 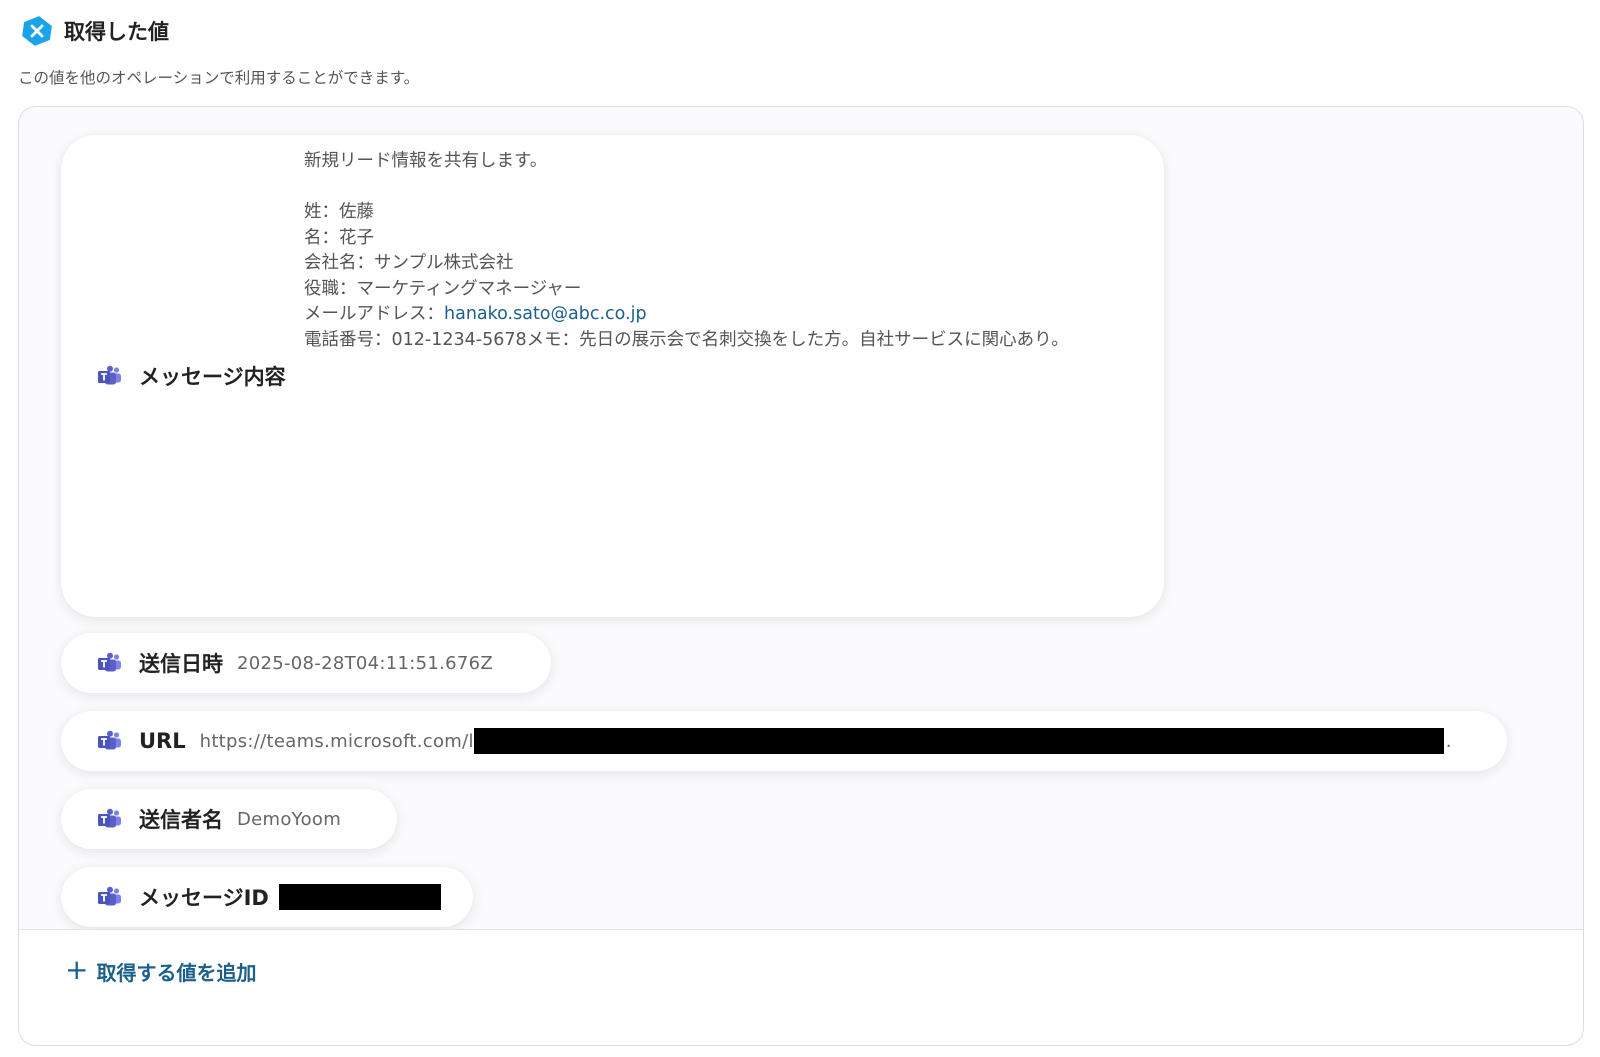 I want to click on url-redacted-block, so click(x=958, y=741).